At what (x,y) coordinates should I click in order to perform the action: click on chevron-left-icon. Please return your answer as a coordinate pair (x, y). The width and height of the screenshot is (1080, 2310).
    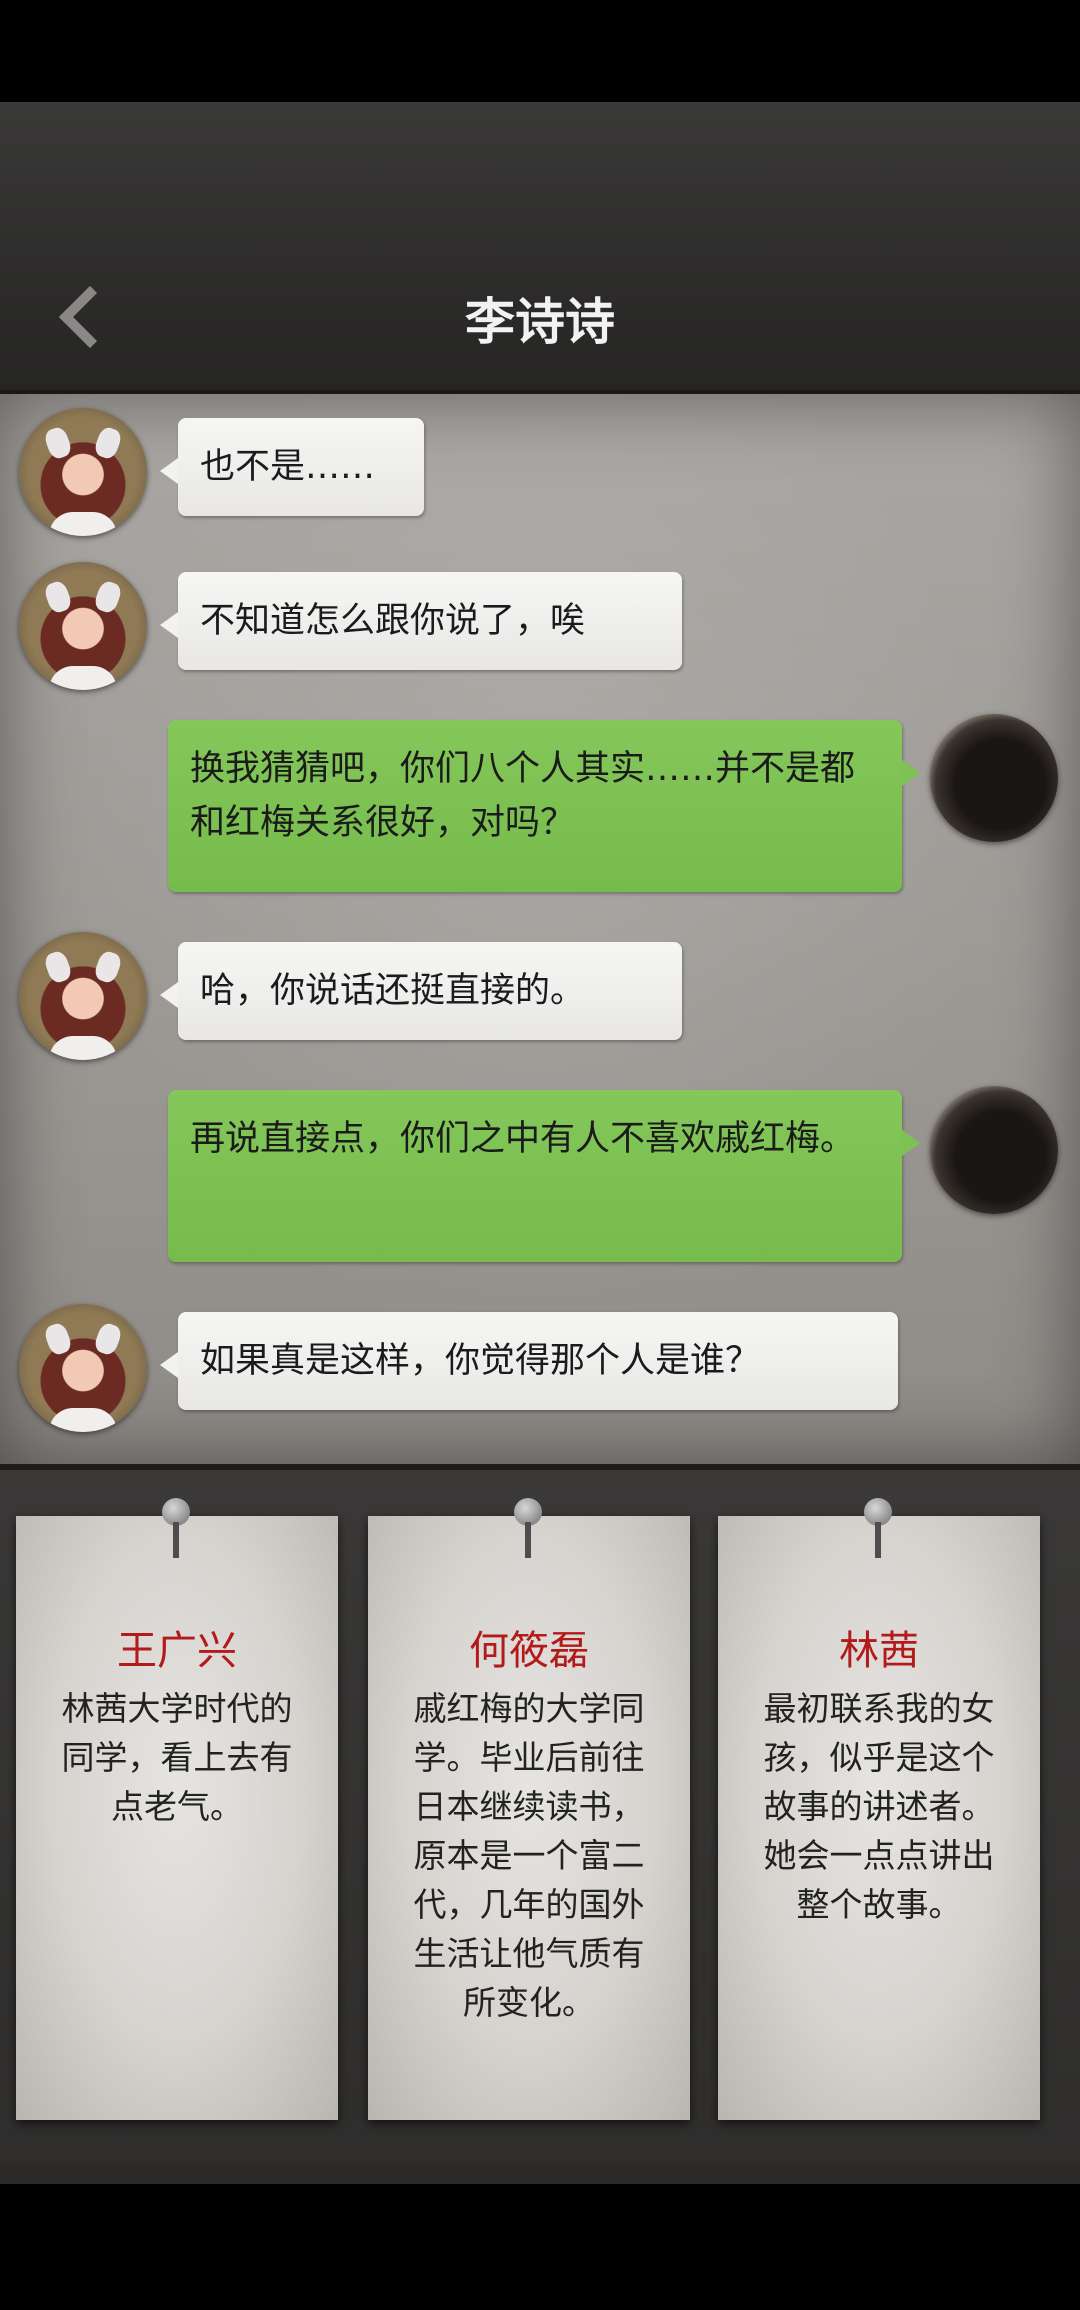
    Looking at the image, I should click on (90, 317).